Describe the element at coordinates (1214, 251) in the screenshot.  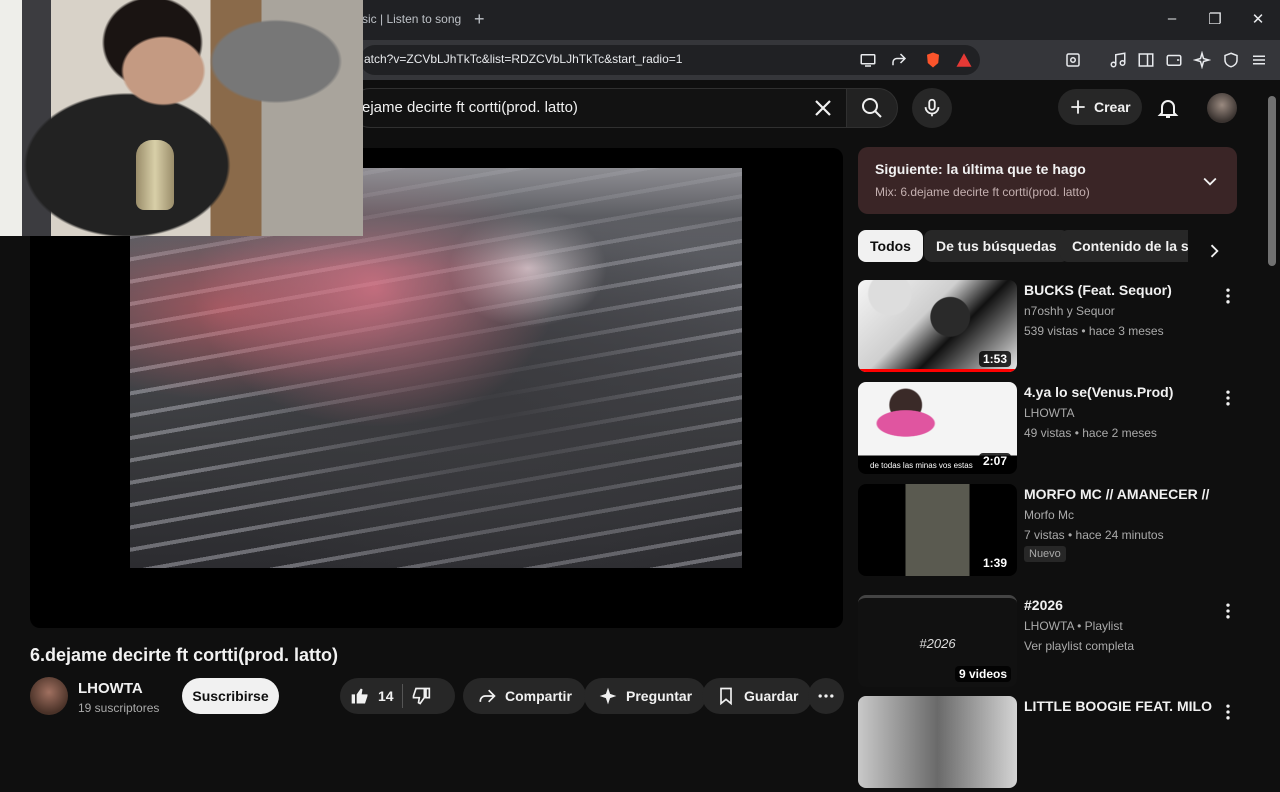
I see `chevron-right-icon` at that location.